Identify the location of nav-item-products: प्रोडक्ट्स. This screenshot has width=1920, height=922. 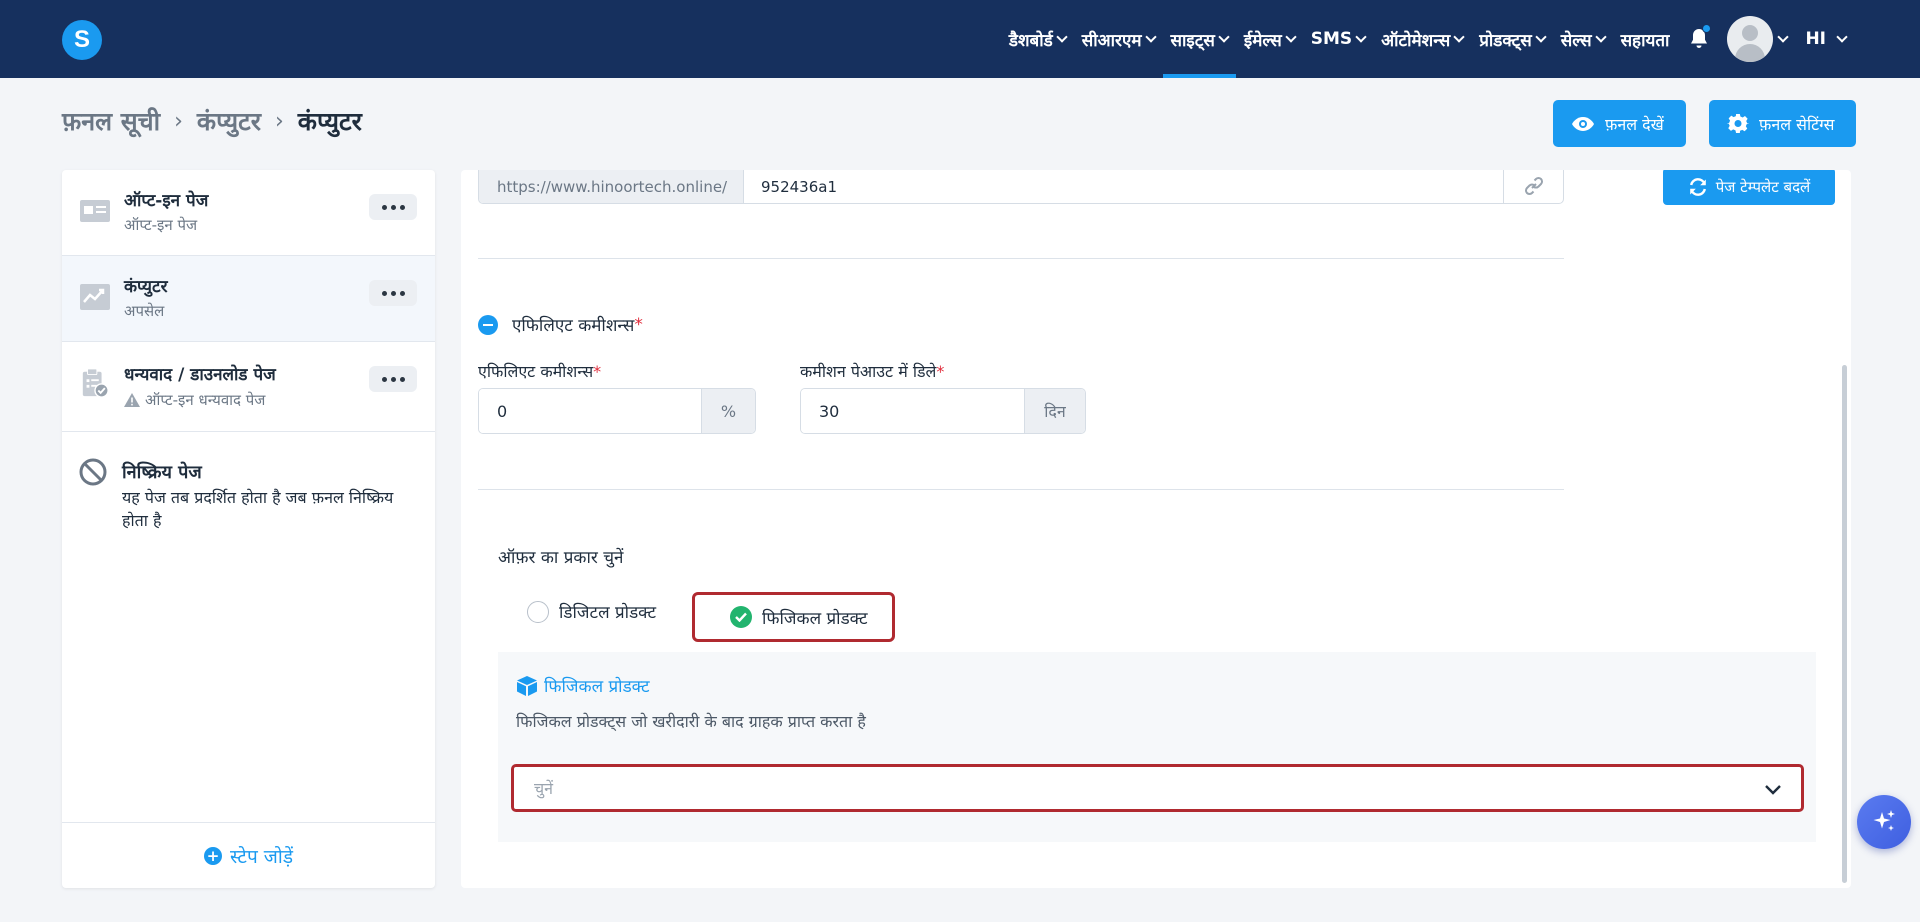
(1512, 39).